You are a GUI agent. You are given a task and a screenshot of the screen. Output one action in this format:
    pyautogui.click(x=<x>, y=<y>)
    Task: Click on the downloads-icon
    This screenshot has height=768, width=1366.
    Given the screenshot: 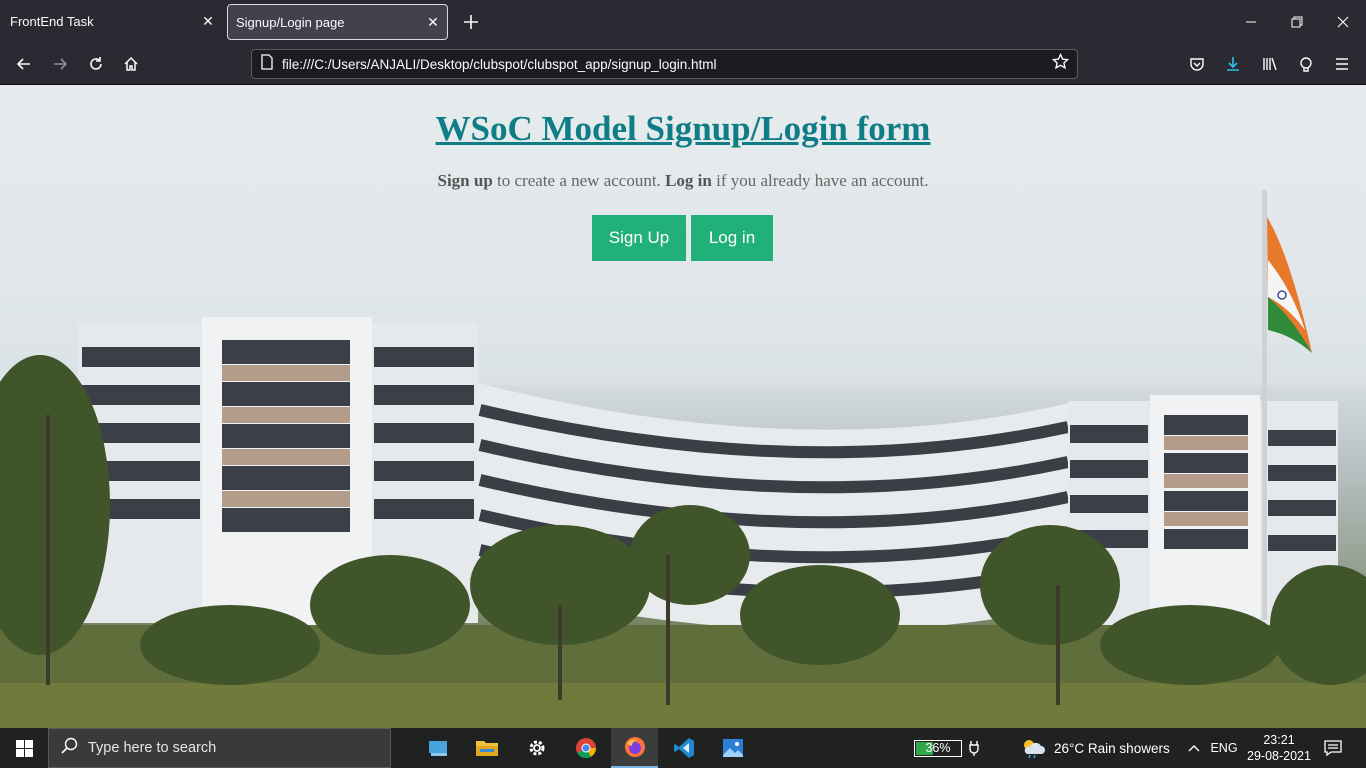 What is the action you would take?
    pyautogui.click(x=1233, y=64)
    